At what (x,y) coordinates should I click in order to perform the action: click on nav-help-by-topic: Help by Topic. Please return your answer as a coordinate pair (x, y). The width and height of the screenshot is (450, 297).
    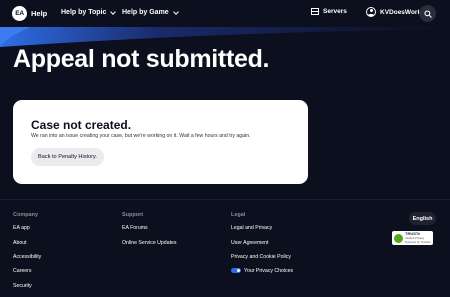
    Looking at the image, I should click on (89, 12).